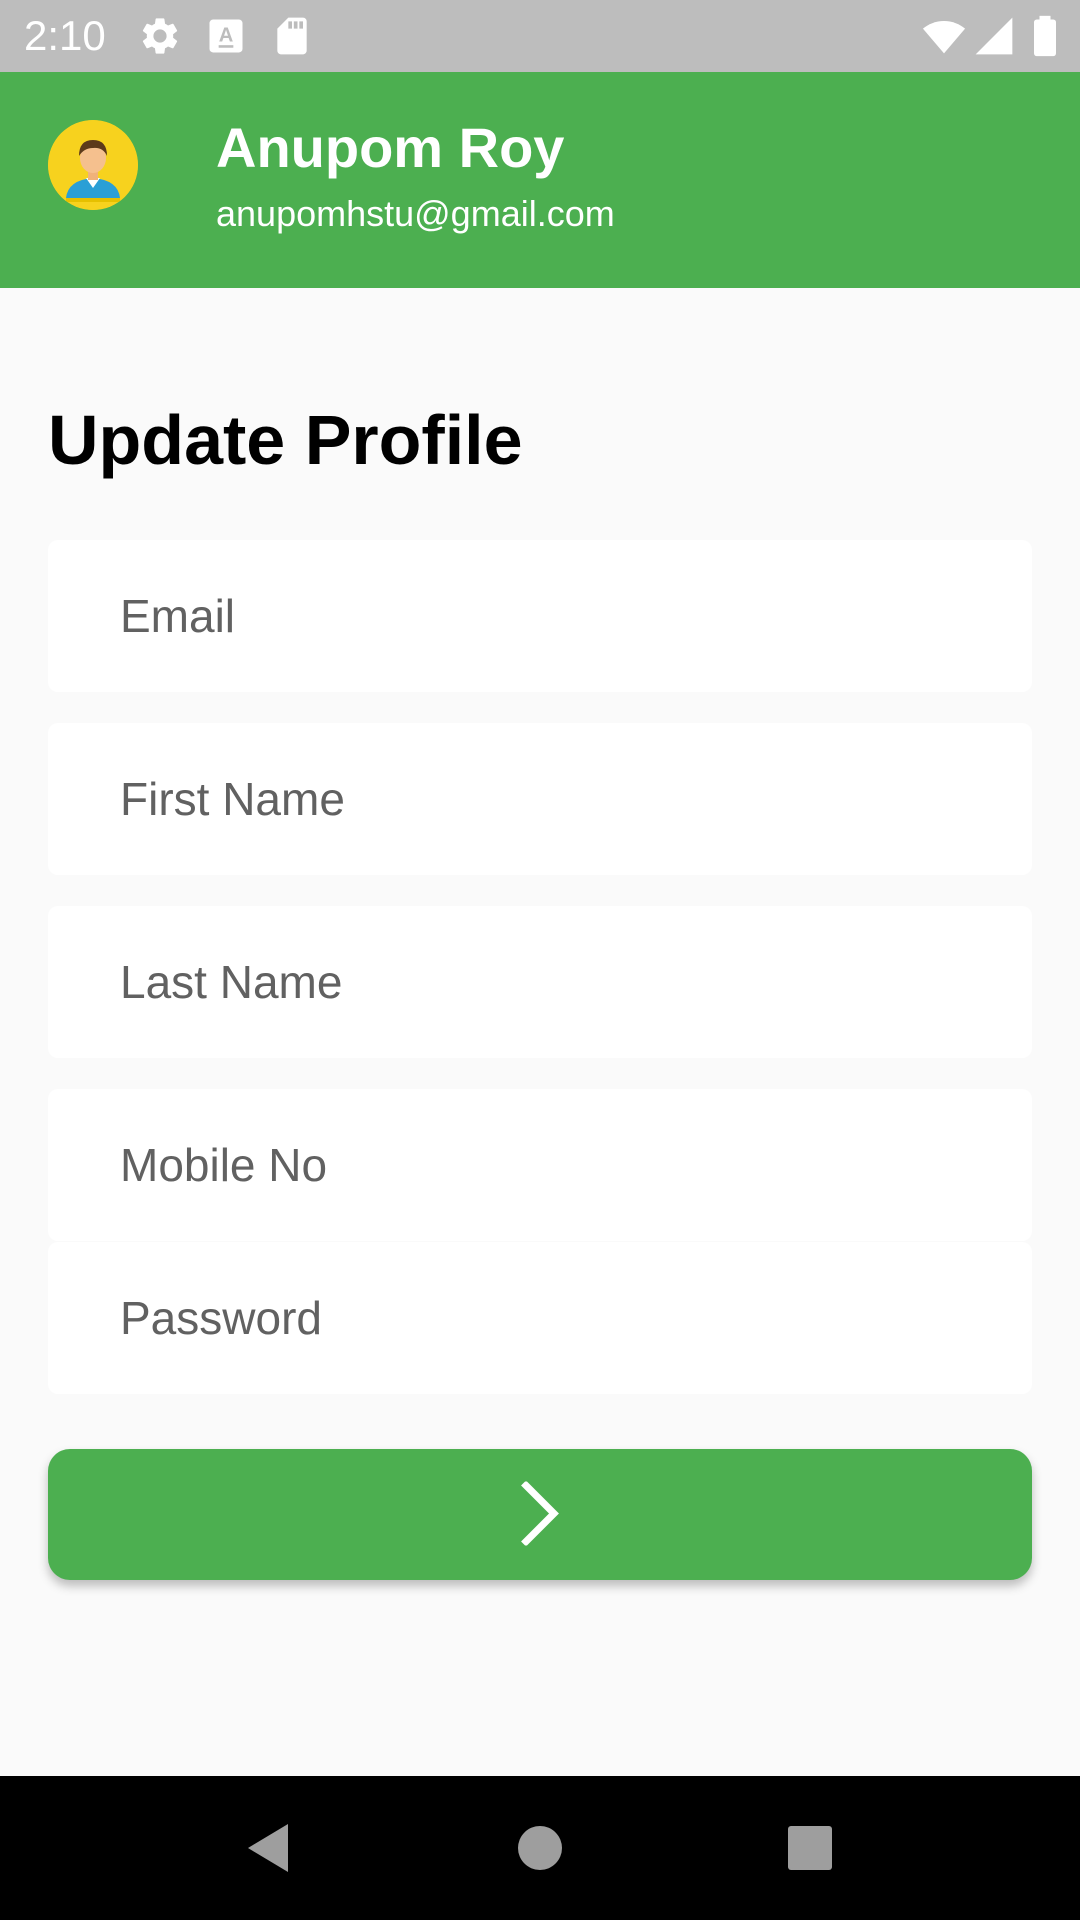  What do you see at coordinates (994, 38) in the screenshot?
I see `signal-icon` at bounding box center [994, 38].